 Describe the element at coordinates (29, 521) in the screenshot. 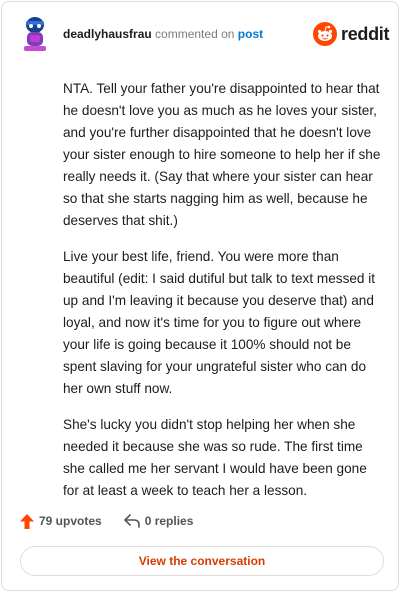

I see `upvote-arrow-icon` at that location.